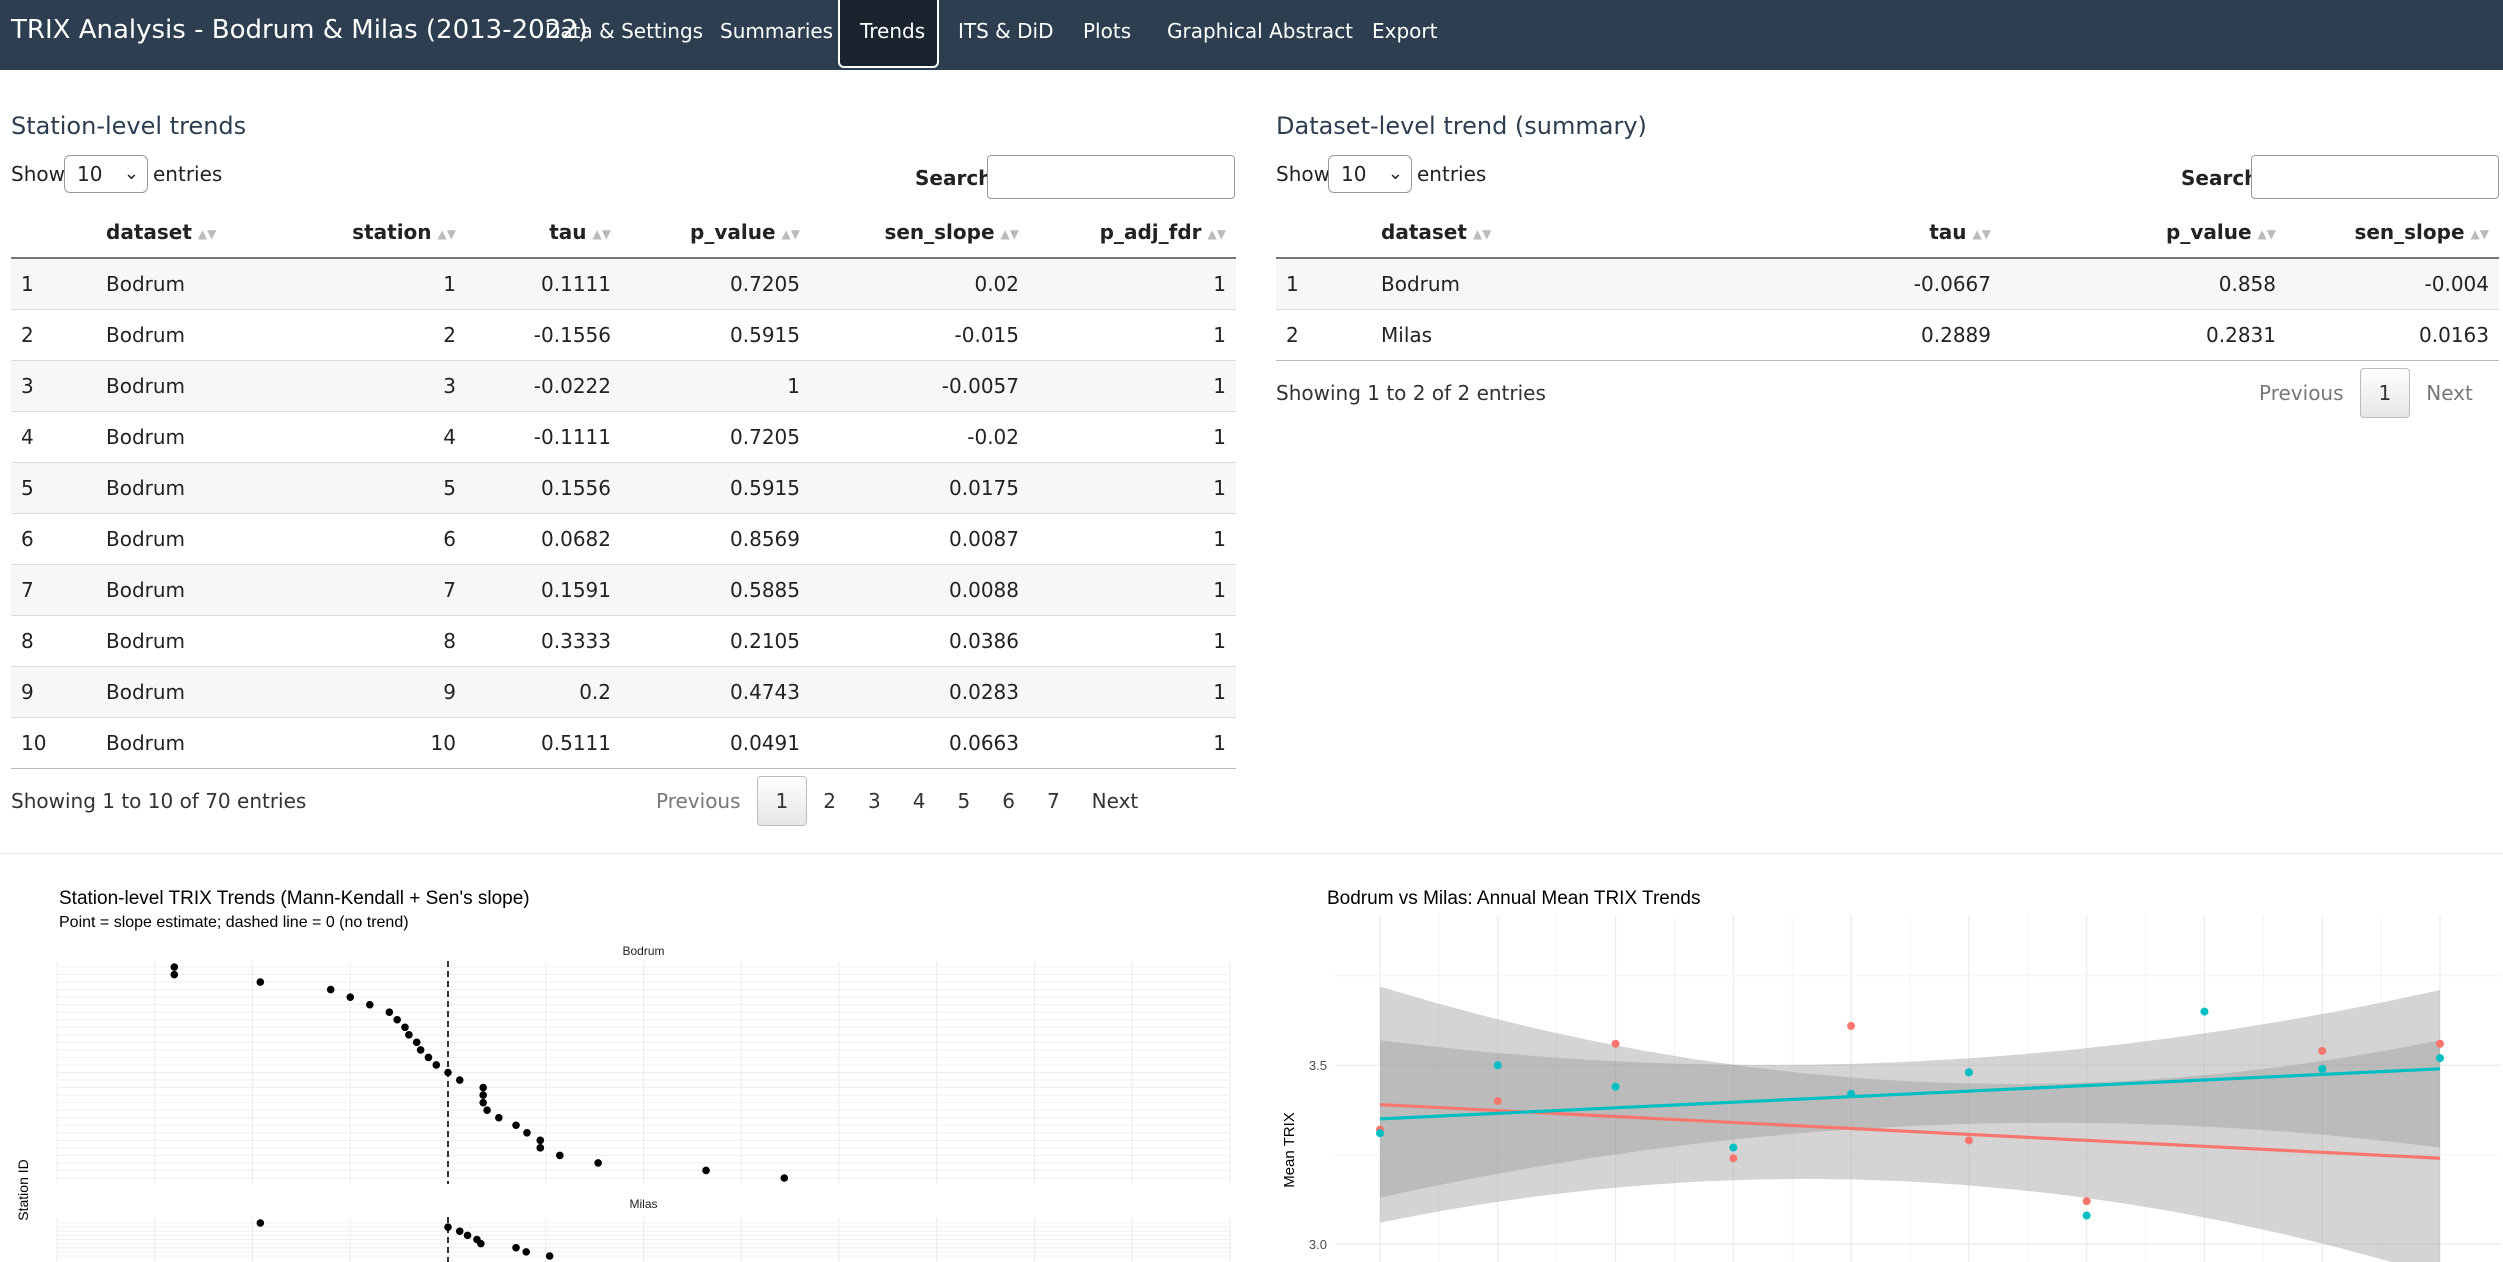 The height and width of the screenshot is (1262, 2503). What do you see at coordinates (1132, 233) in the screenshot?
I see `station-col-header-p_adj_fdr: p_adj_fdr ▲▼` at bounding box center [1132, 233].